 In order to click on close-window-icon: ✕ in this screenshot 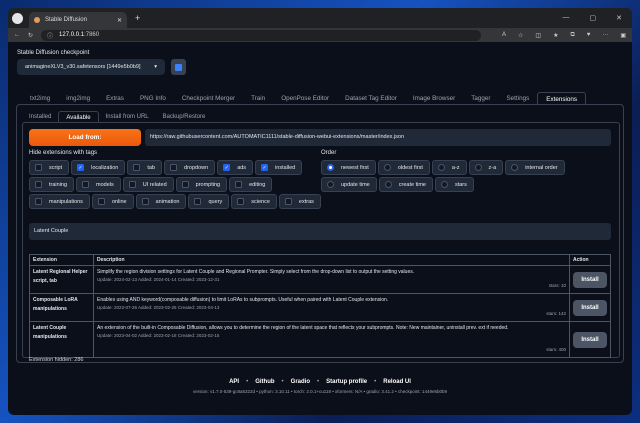, I will do `click(619, 18)`.